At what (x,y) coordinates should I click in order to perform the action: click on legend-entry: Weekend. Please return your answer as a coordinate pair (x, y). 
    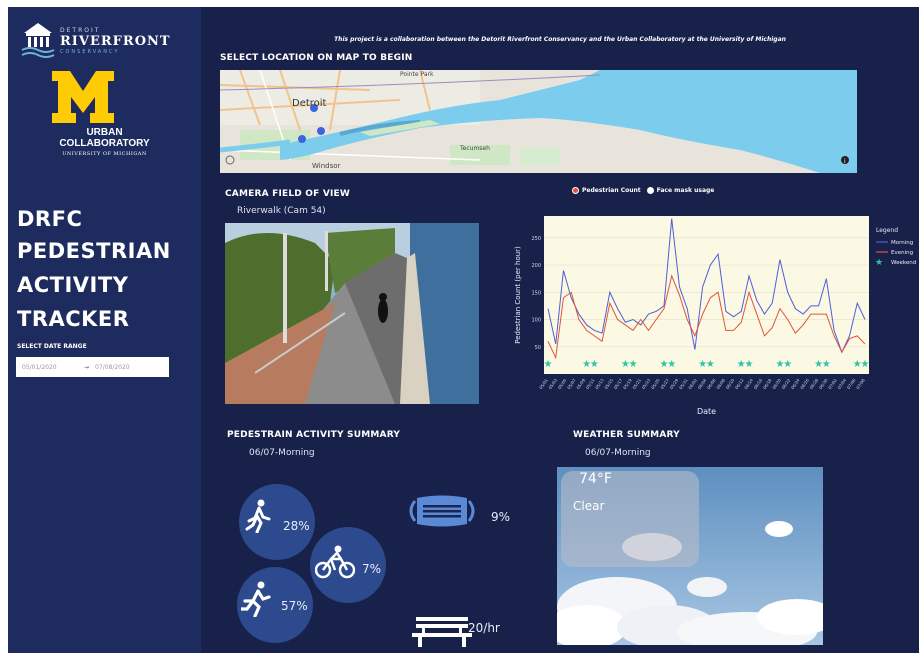
    Looking at the image, I should click on (903, 263).